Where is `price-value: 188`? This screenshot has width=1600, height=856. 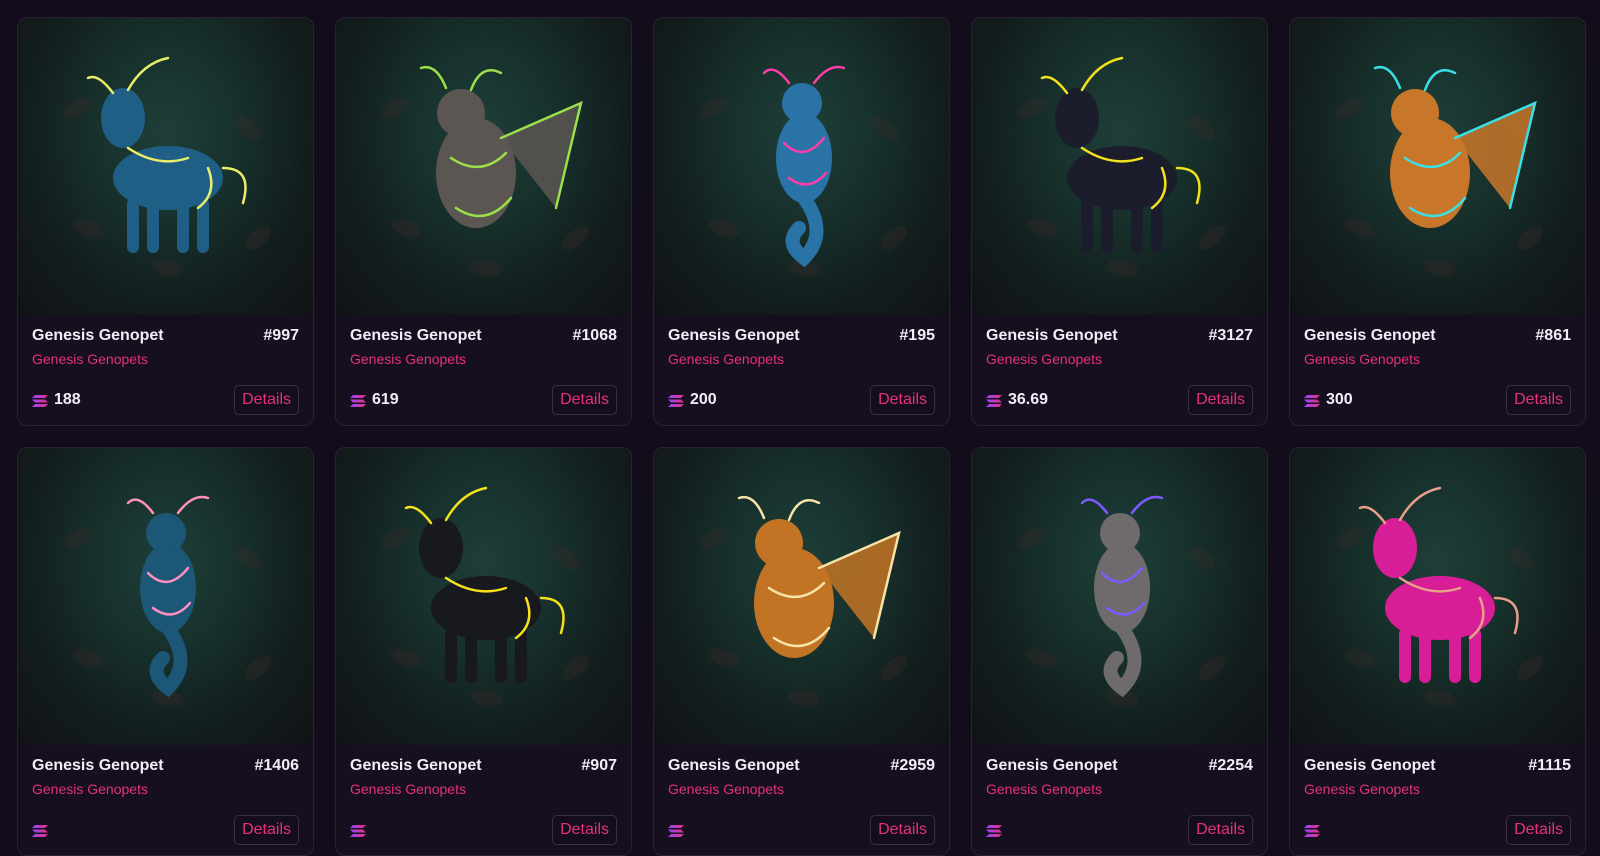
price-value: 188 is located at coordinates (67, 399).